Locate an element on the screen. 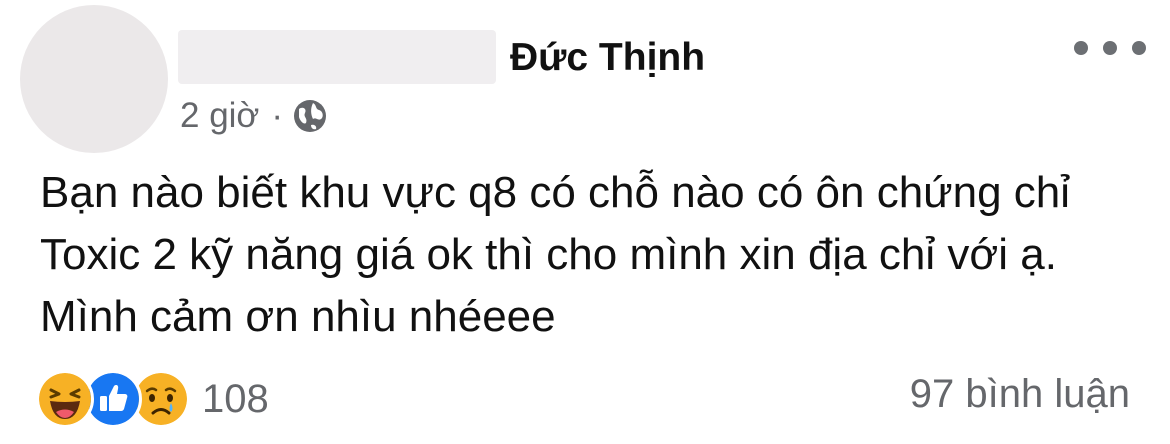 The image size is (1170, 444). more-options-icon is located at coordinates (1110, 48).